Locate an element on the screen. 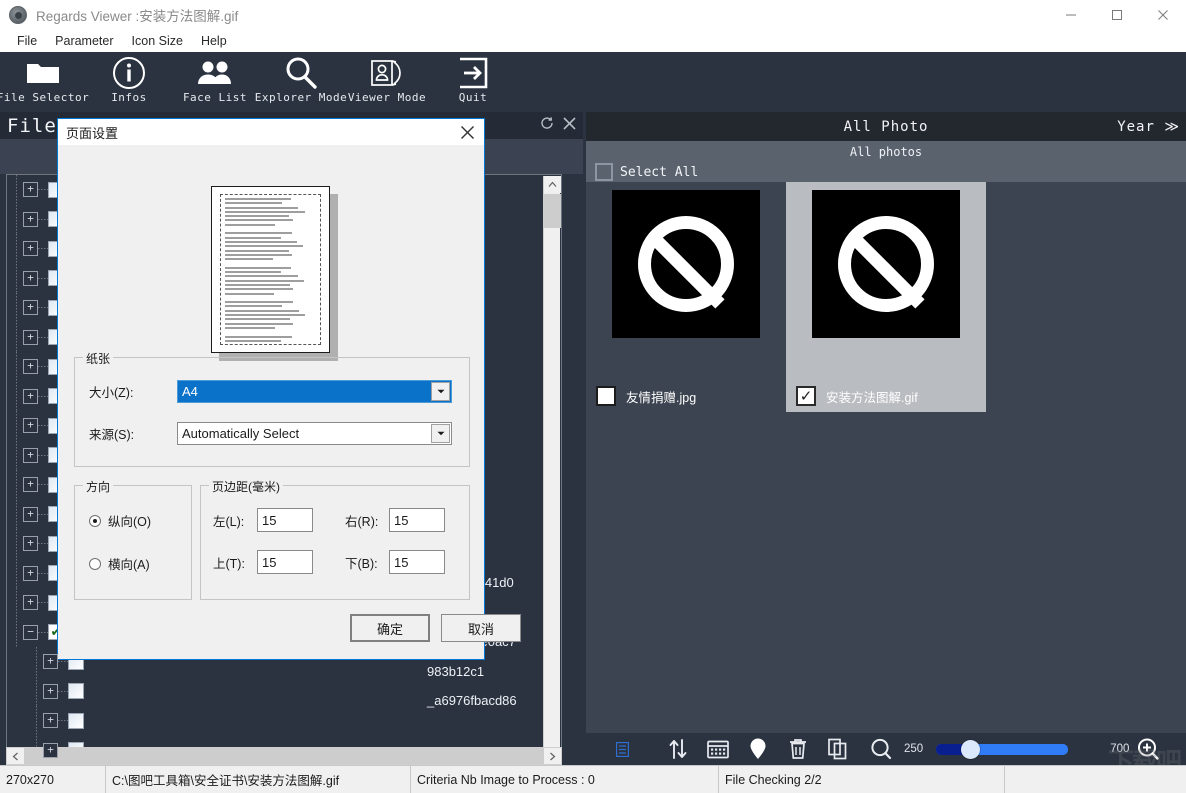 This screenshot has width=1186, height=793. status-path: C:\图吧工具箱\安全证书\安装方法图解.gif is located at coordinates (258, 779).